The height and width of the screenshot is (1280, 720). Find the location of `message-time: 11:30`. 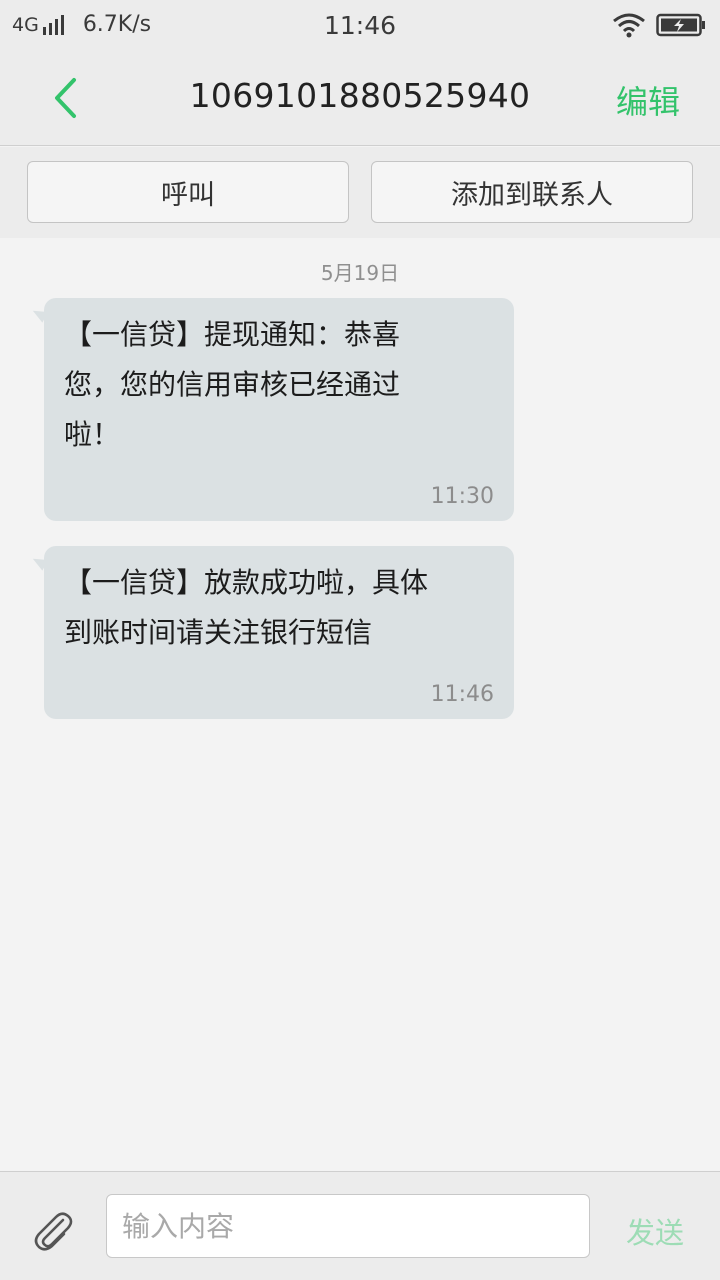

message-time: 11:30 is located at coordinates (462, 496).